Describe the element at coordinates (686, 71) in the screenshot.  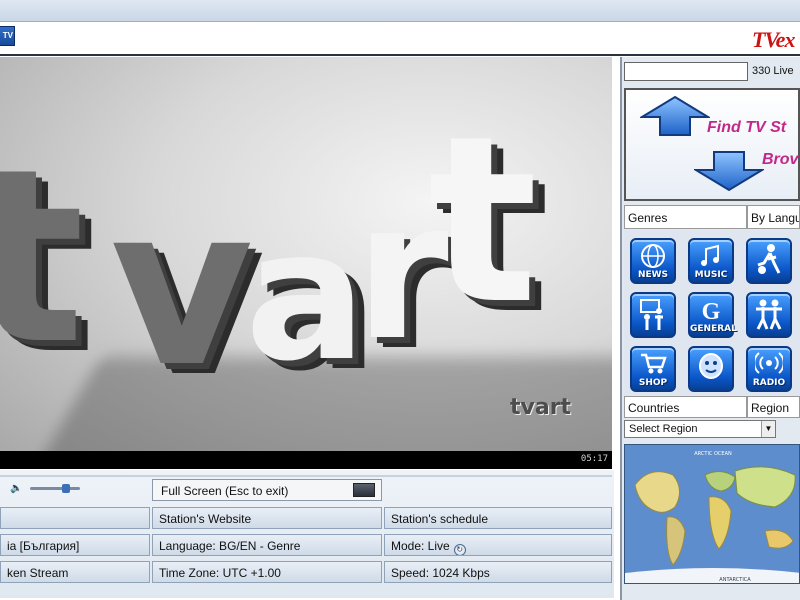
I see `search-input` at that location.